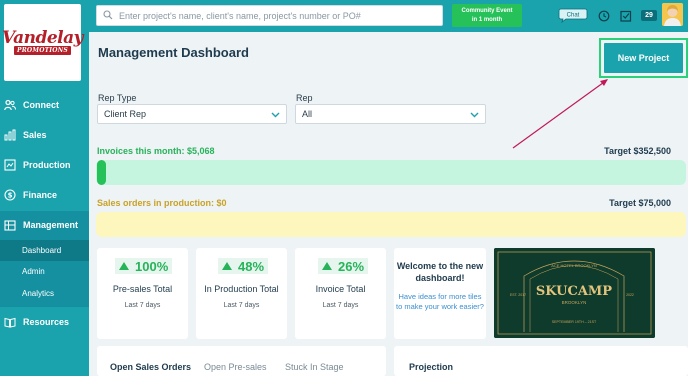 The image size is (688, 376). What do you see at coordinates (487, 20) in the screenshot?
I see `event-button-line2: in 1 month` at bounding box center [487, 20].